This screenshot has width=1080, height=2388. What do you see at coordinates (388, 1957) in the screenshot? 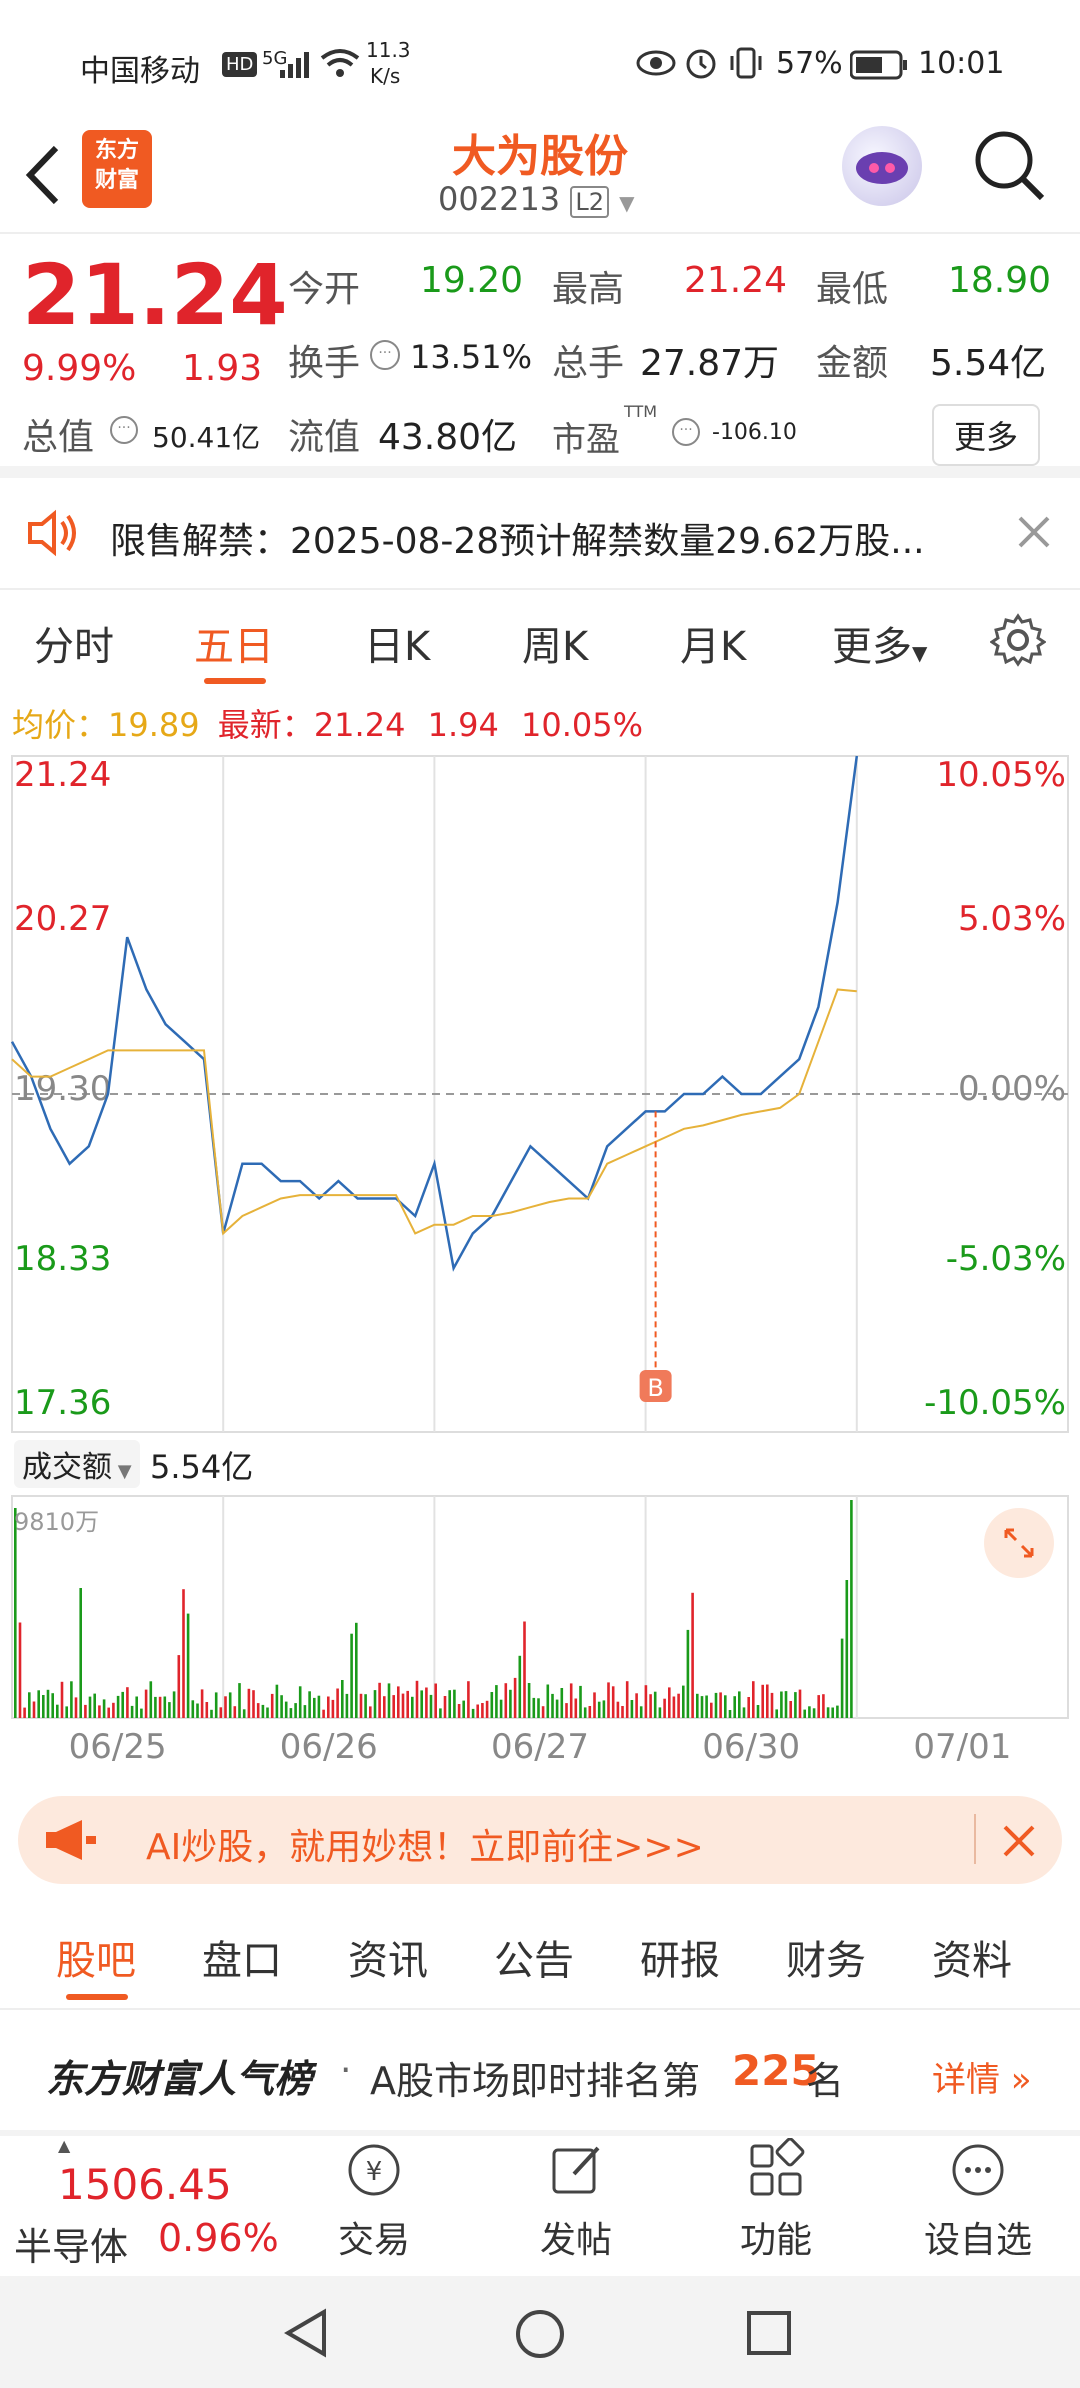
I see `tab-news: 资讯` at bounding box center [388, 1957].